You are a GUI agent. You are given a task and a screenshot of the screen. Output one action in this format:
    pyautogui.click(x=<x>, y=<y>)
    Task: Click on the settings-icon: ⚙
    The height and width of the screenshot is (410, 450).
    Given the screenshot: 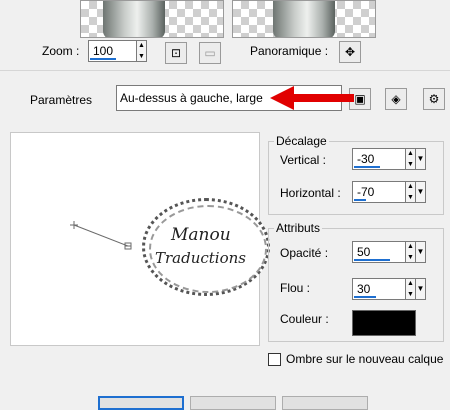 What is the action you would take?
    pyautogui.click(x=434, y=99)
    